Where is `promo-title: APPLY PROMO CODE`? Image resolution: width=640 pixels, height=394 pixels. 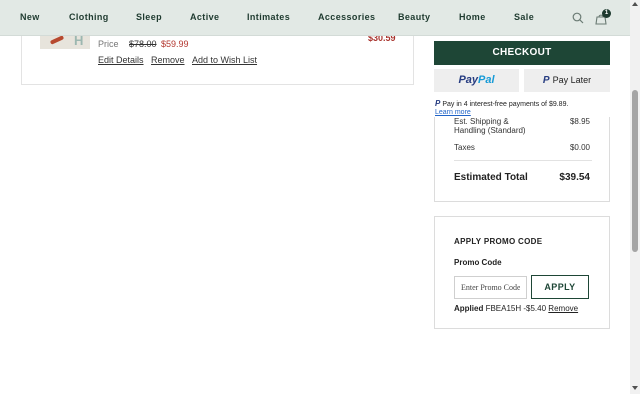 promo-title: APPLY PROMO CODE is located at coordinates (498, 241).